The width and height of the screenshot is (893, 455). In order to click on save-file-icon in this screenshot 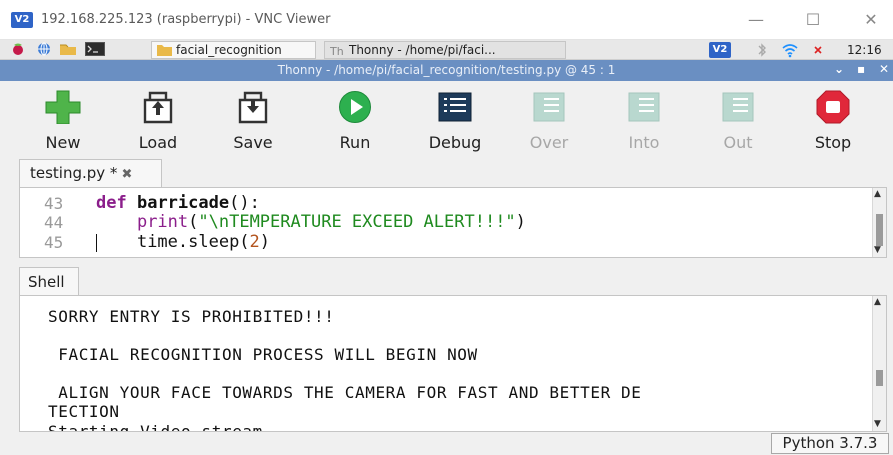, I will do `click(253, 107)`.